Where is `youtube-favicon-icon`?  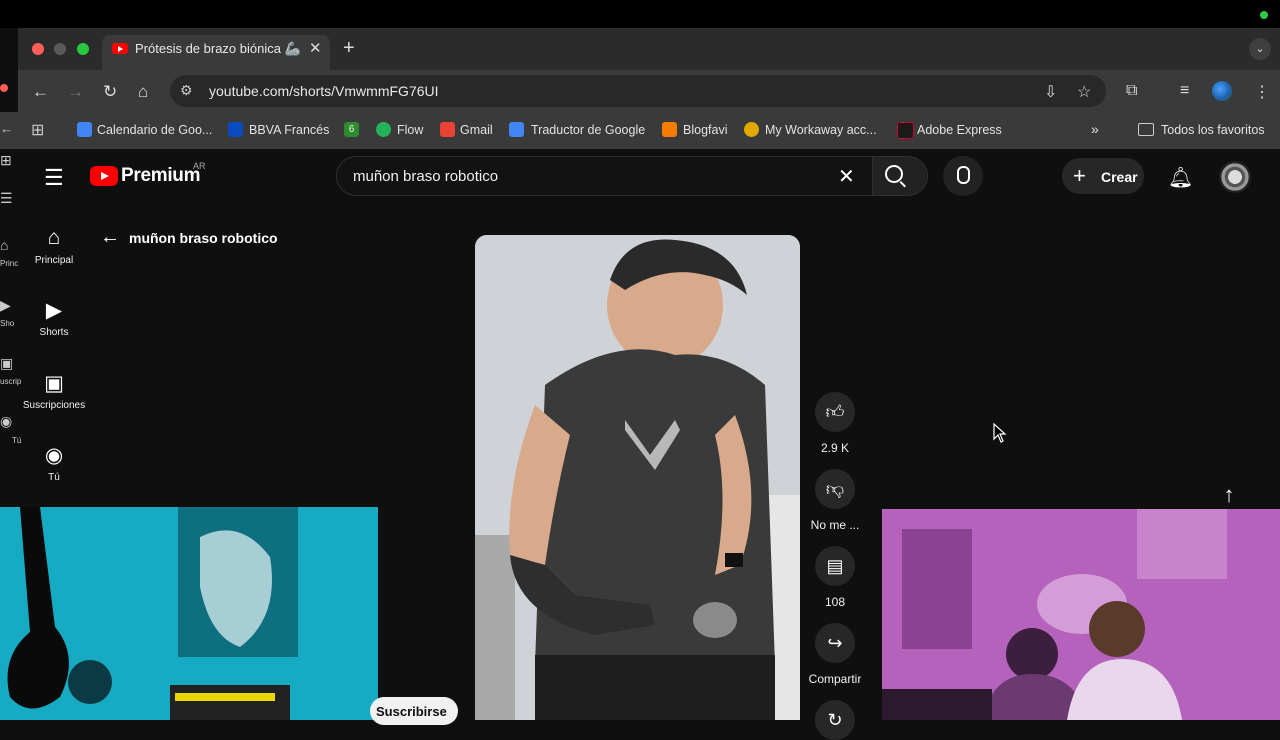 youtube-favicon-icon is located at coordinates (120, 48).